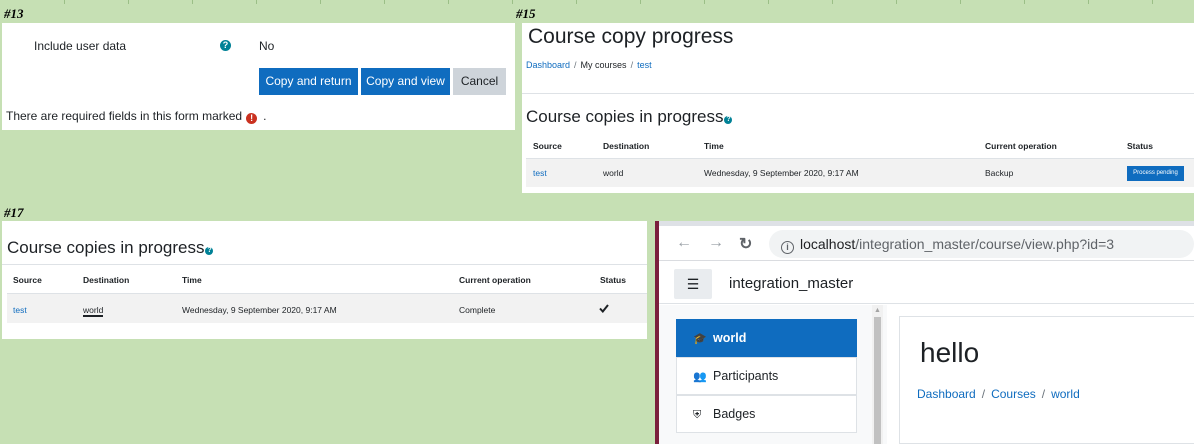  I want to click on shield-icon: ⛨, so click(697, 415).